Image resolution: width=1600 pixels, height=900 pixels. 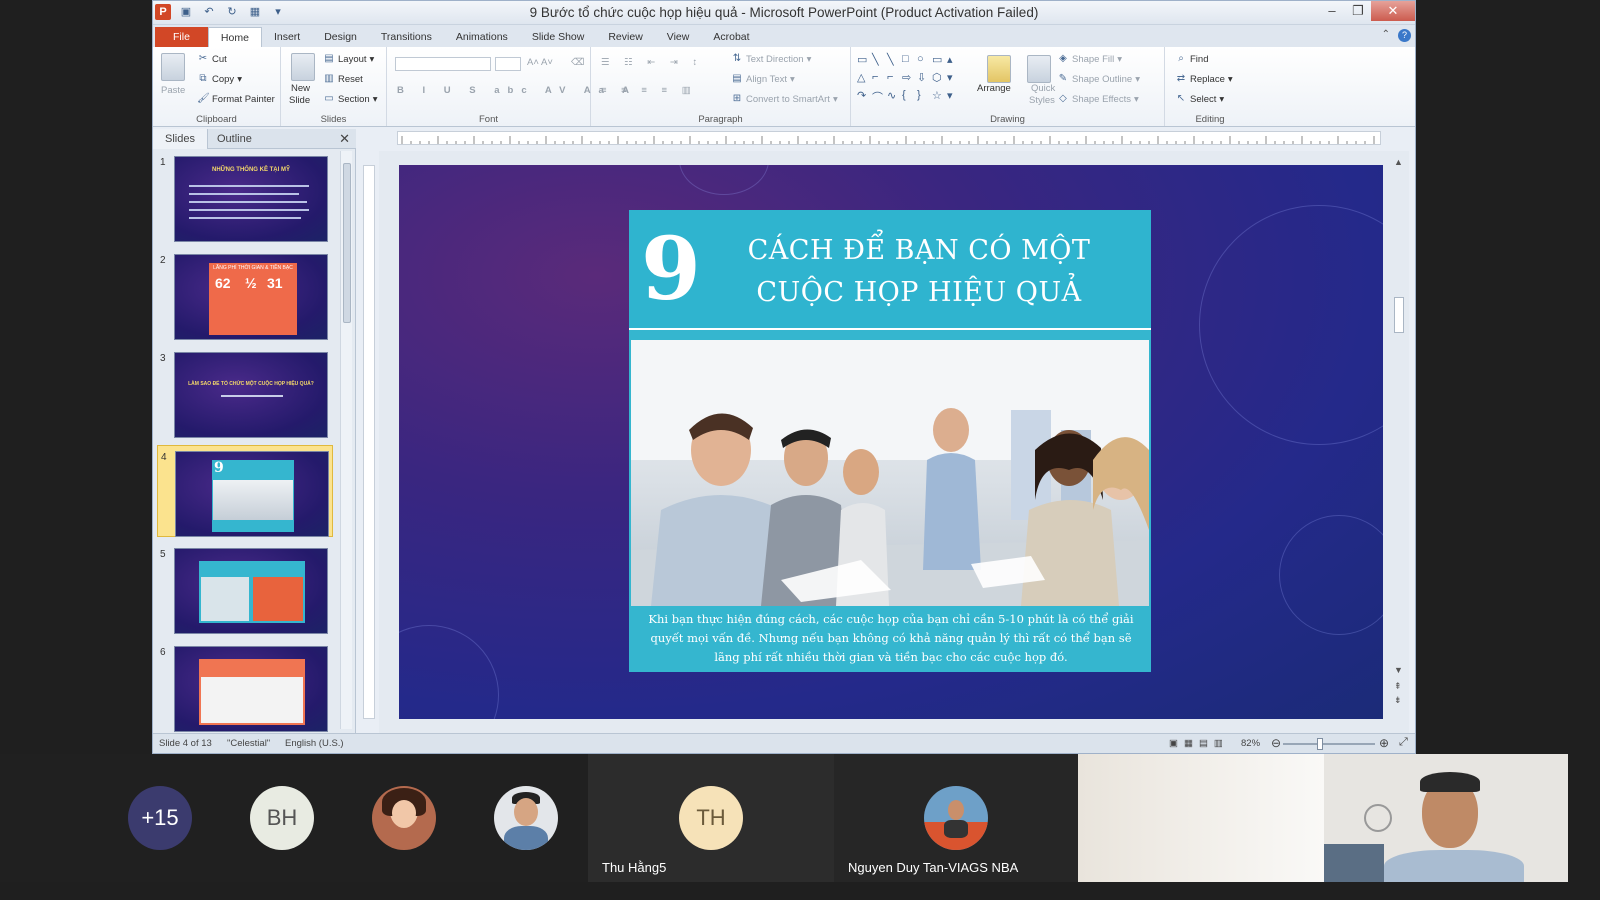 What do you see at coordinates (251, 591) in the screenshot?
I see `thumb-preview` at bounding box center [251, 591].